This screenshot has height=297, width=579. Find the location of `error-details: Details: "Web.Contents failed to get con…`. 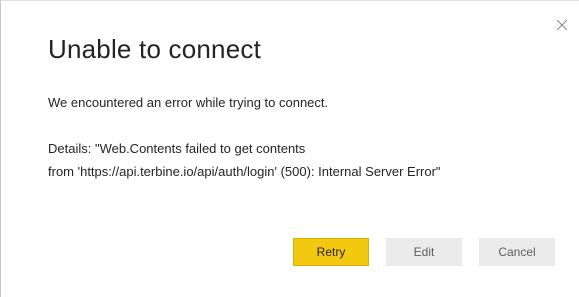

error-details: Details: "Web.Contents failed to get con… is located at coordinates (244, 160).